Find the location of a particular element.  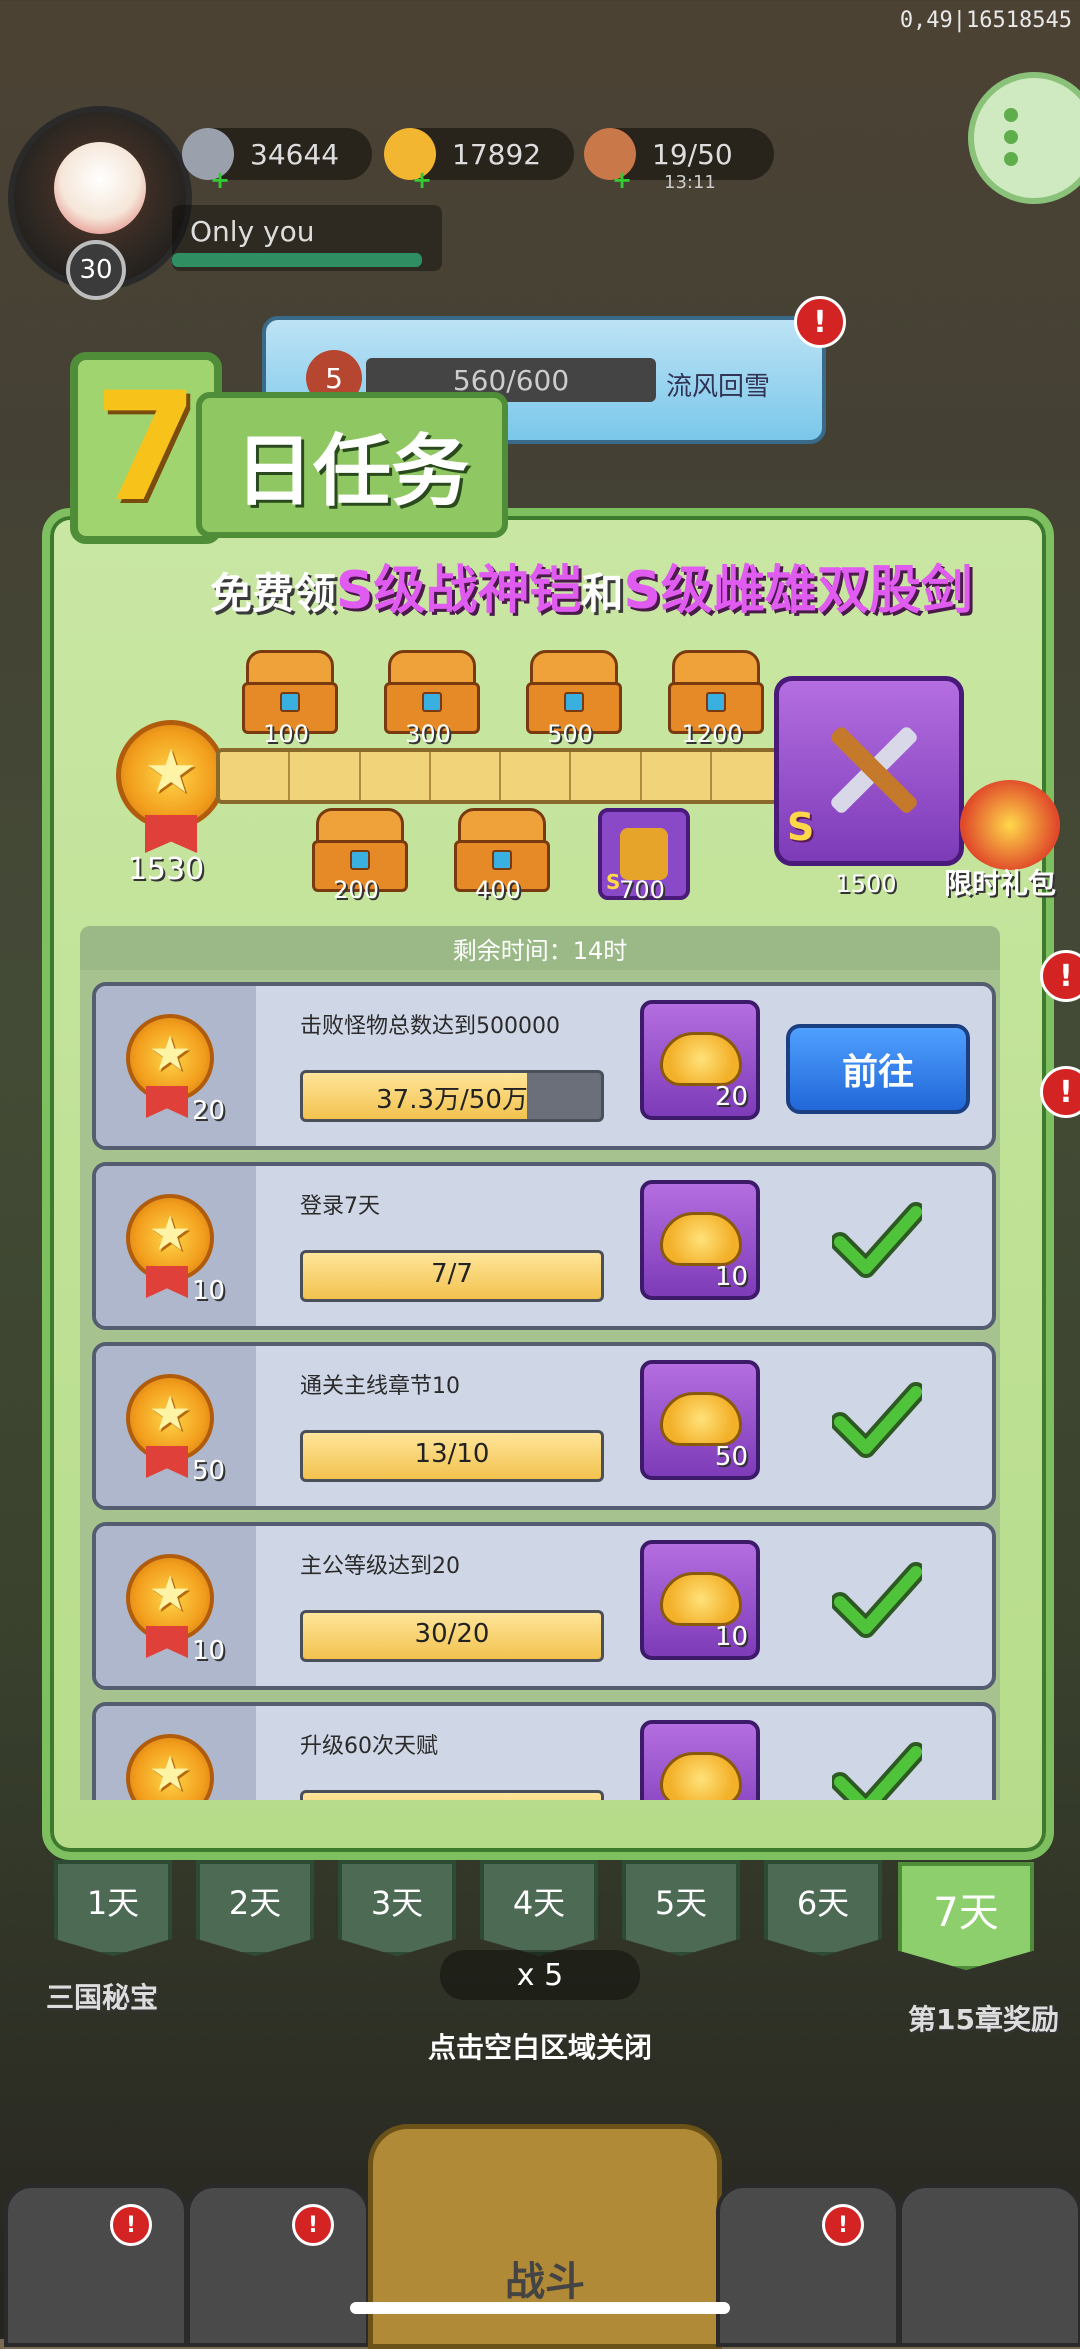

reward-amount: 20 is located at coordinates (731, 1097).